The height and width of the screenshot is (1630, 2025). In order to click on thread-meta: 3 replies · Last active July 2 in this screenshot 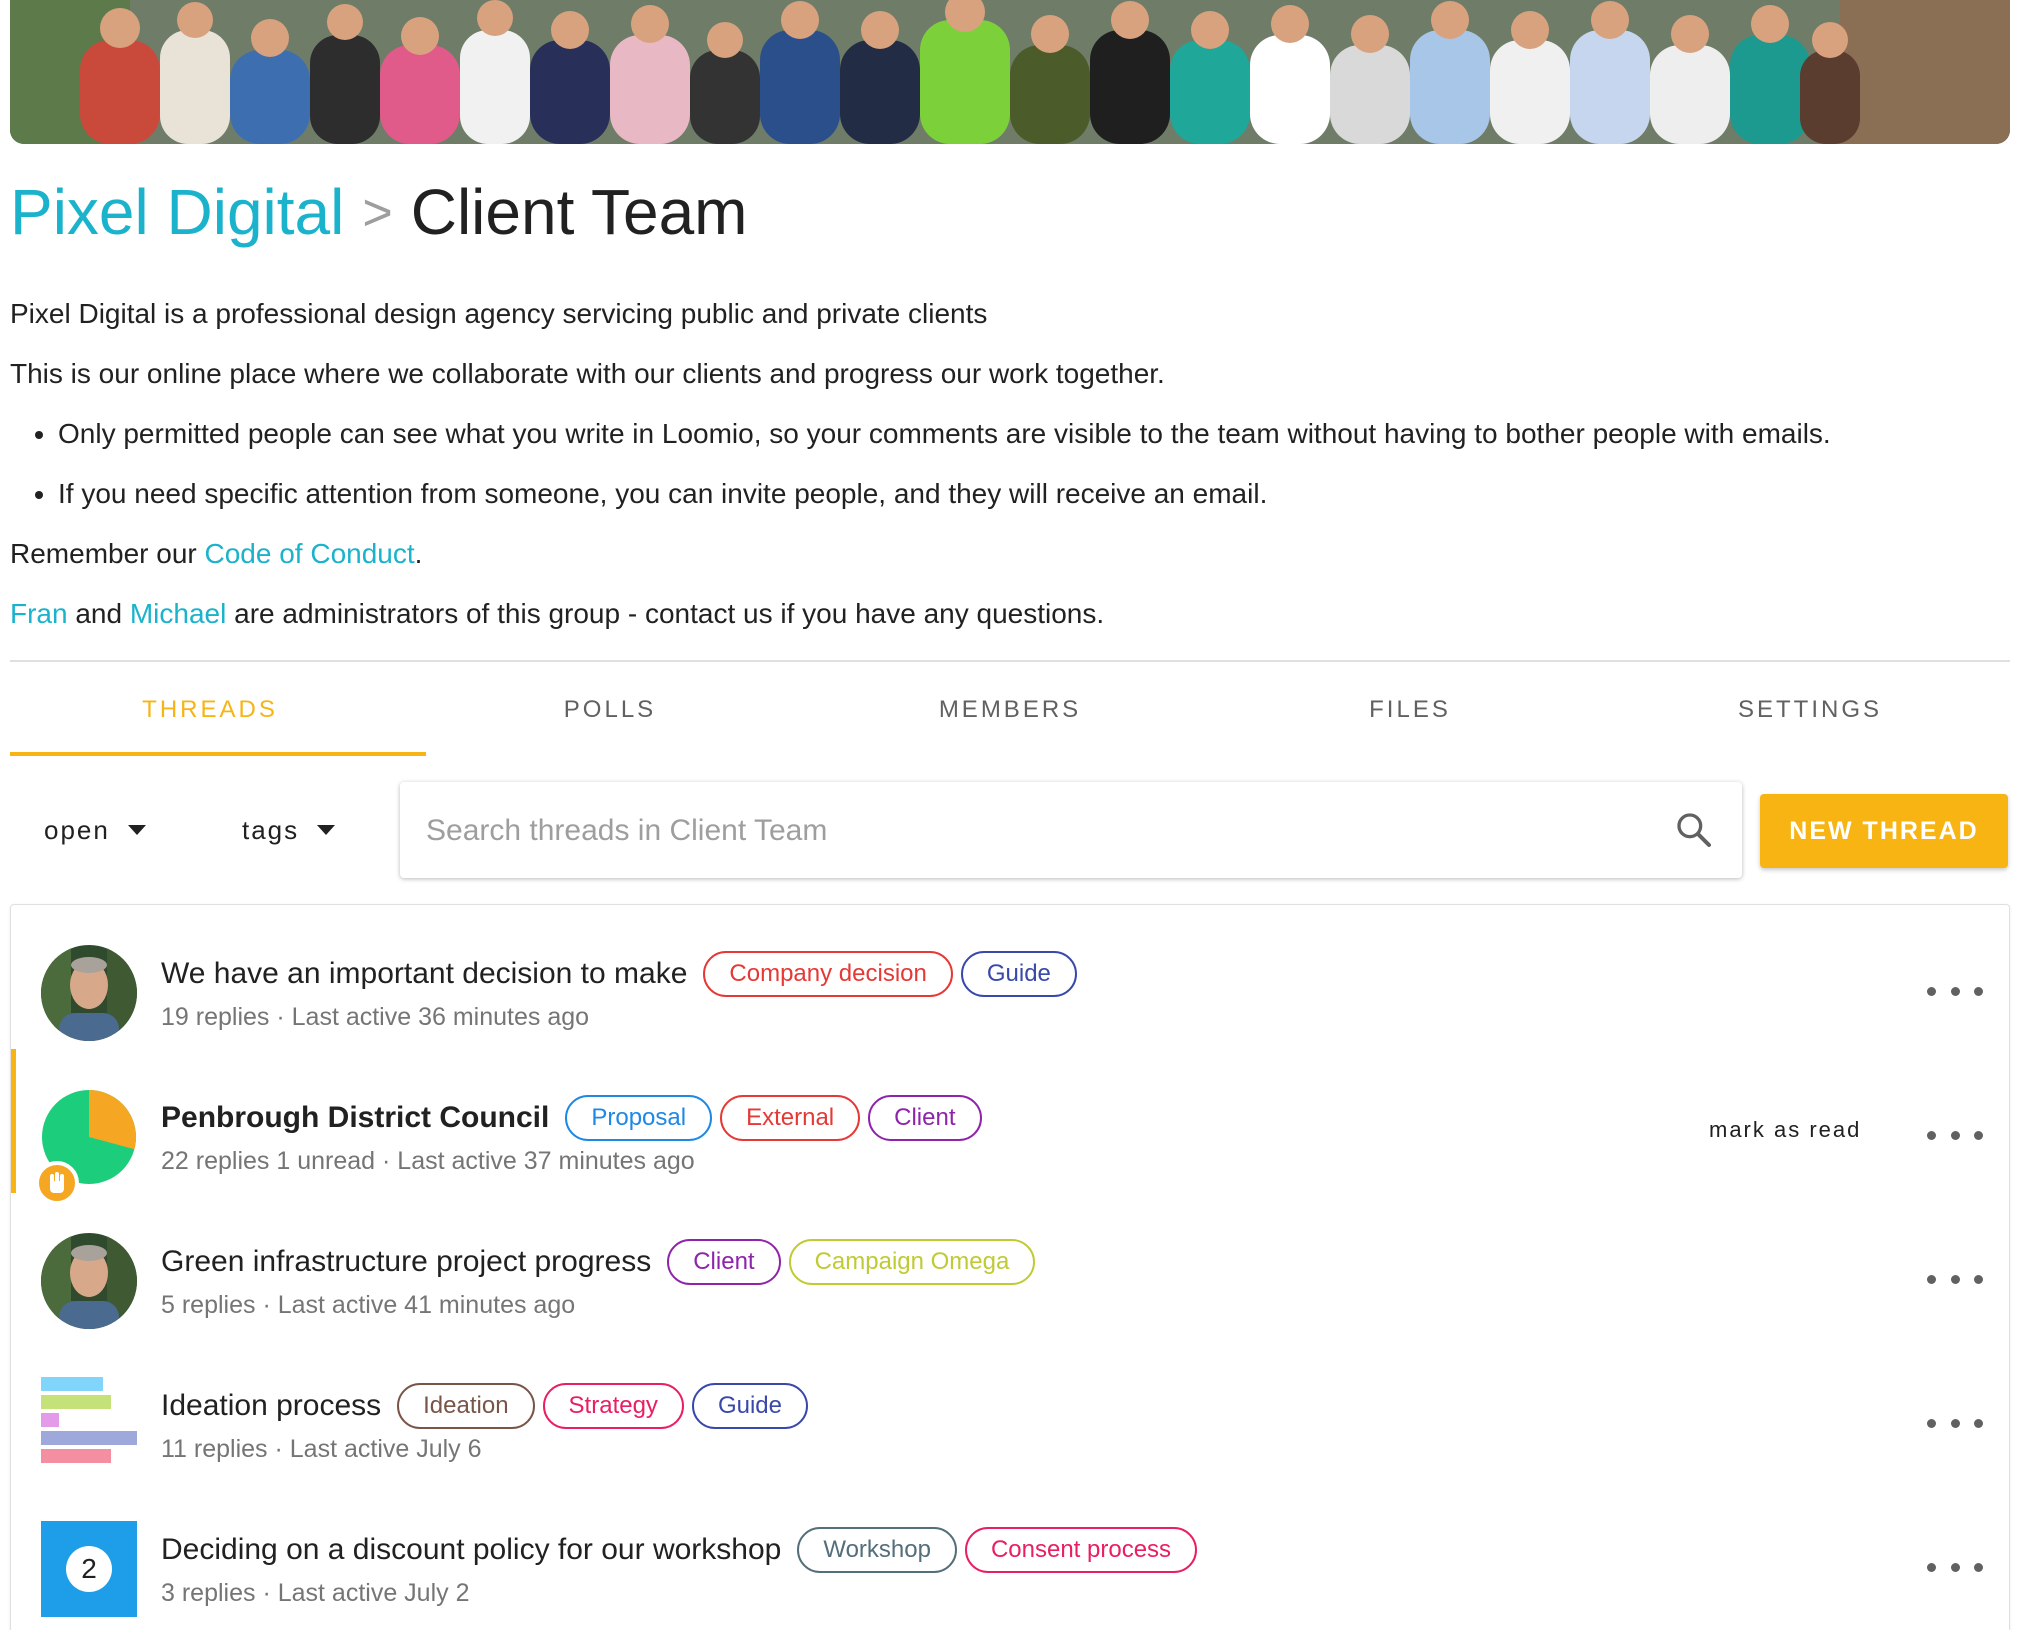, I will do `click(315, 1593)`.